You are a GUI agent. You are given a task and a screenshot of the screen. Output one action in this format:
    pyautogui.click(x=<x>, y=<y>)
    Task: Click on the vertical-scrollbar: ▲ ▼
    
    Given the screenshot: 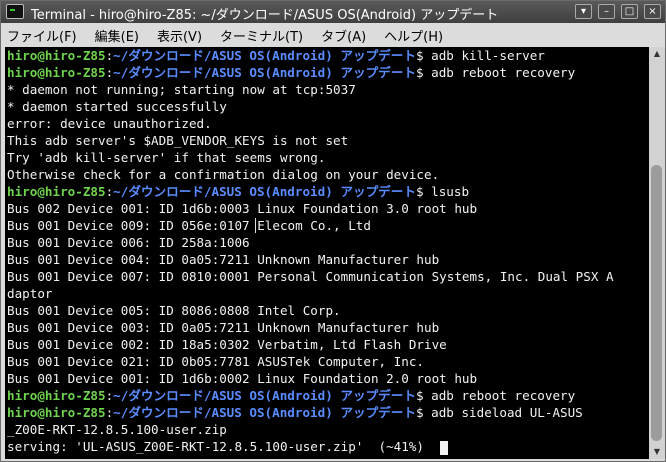 What is the action you would take?
    pyautogui.click(x=657, y=253)
    